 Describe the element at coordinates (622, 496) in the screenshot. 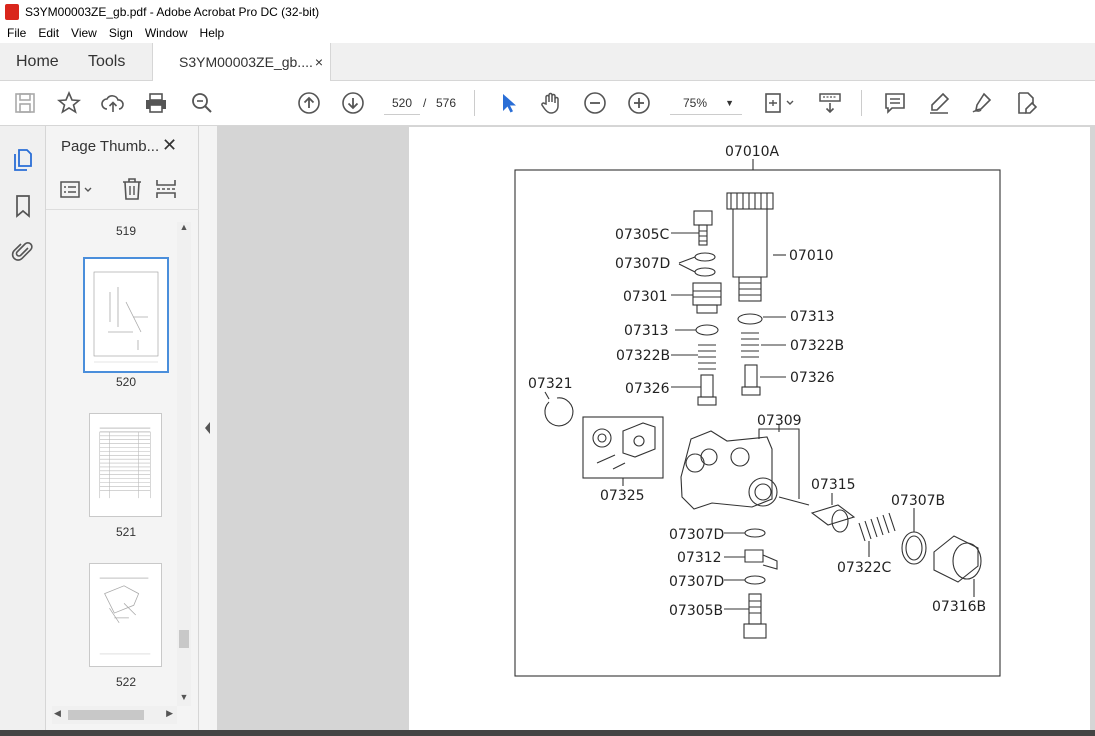

I see `part-label: 07325` at that location.